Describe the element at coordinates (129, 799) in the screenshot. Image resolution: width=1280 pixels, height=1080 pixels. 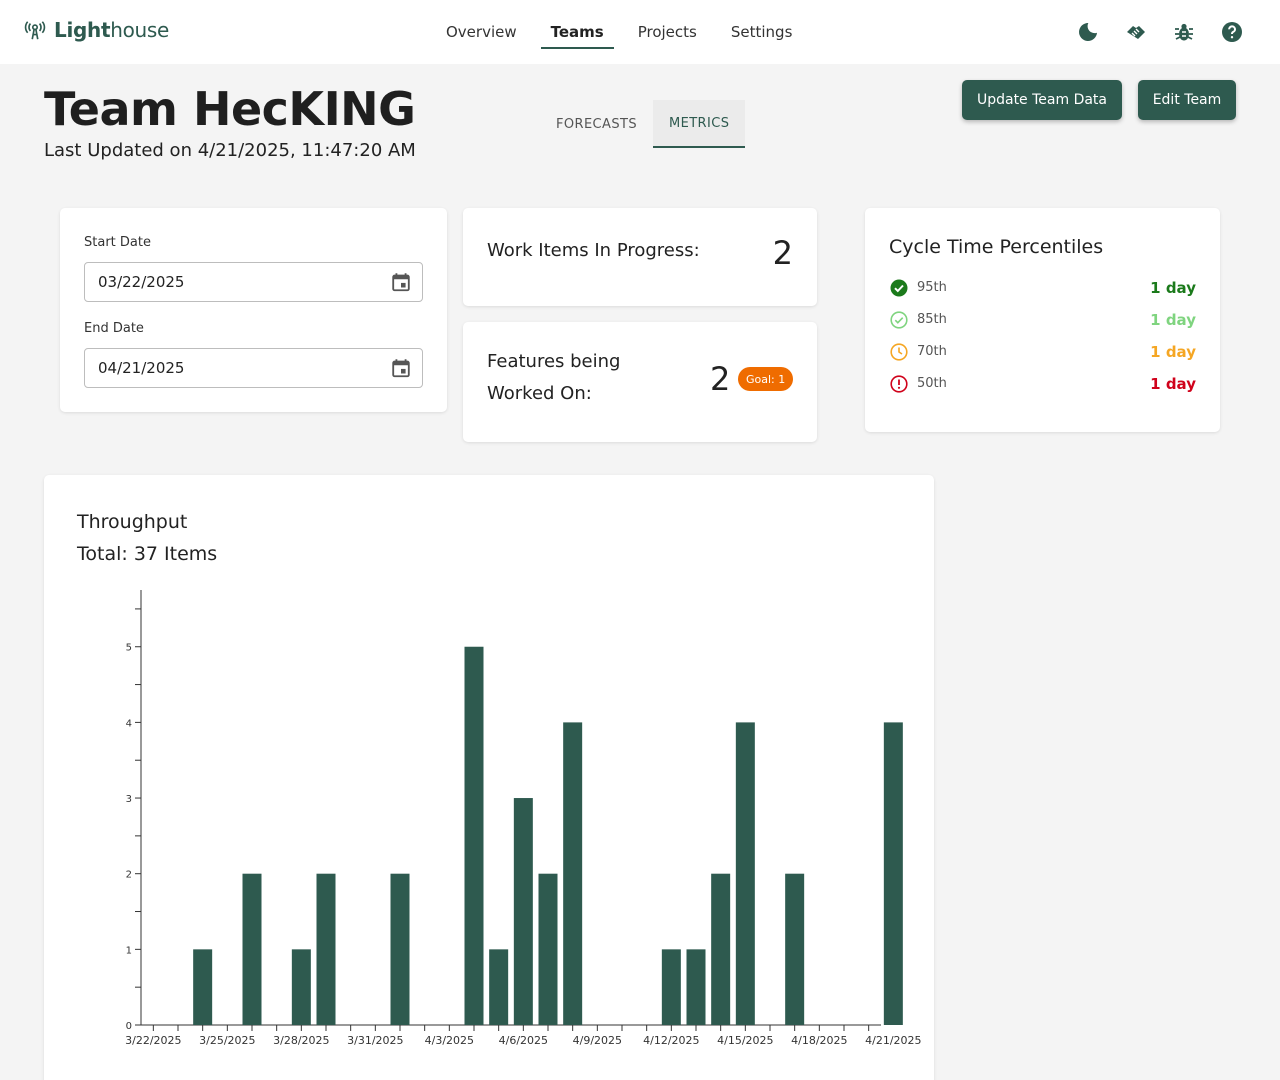
I see `y-tick-label: 3` at that location.